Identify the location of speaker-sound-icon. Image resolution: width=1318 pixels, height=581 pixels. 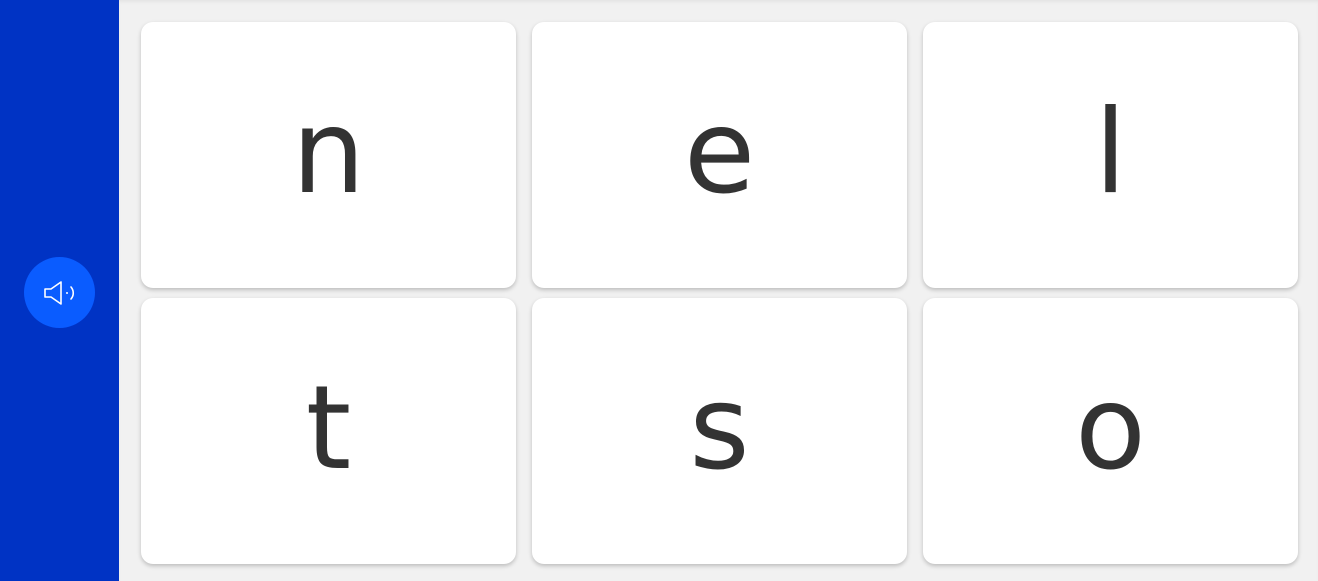
(58, 292).